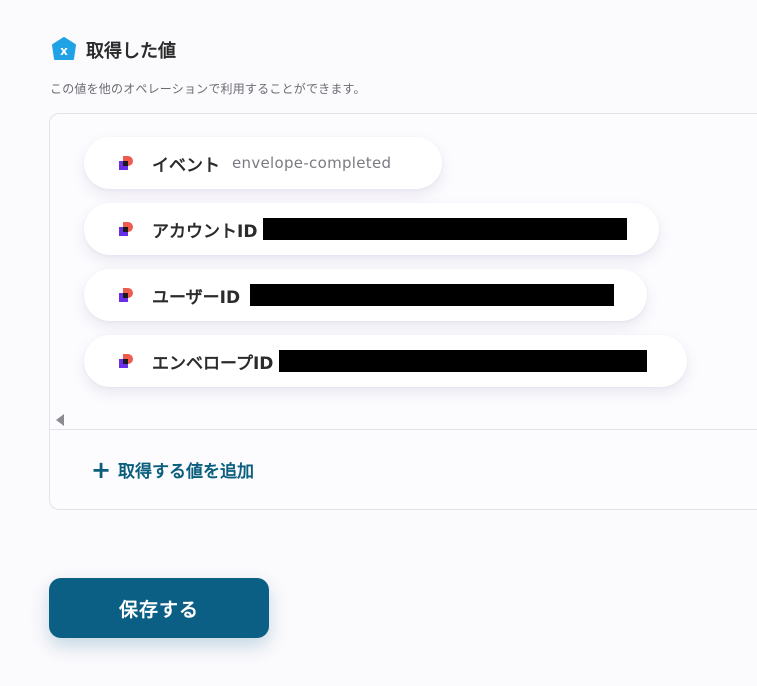 This screenshot has height=686, width=757. Describe the element at coordinates (208, 89) in the screenshot. I see `section-description: この値を他のオペレーションで利用することができます。` at that location.